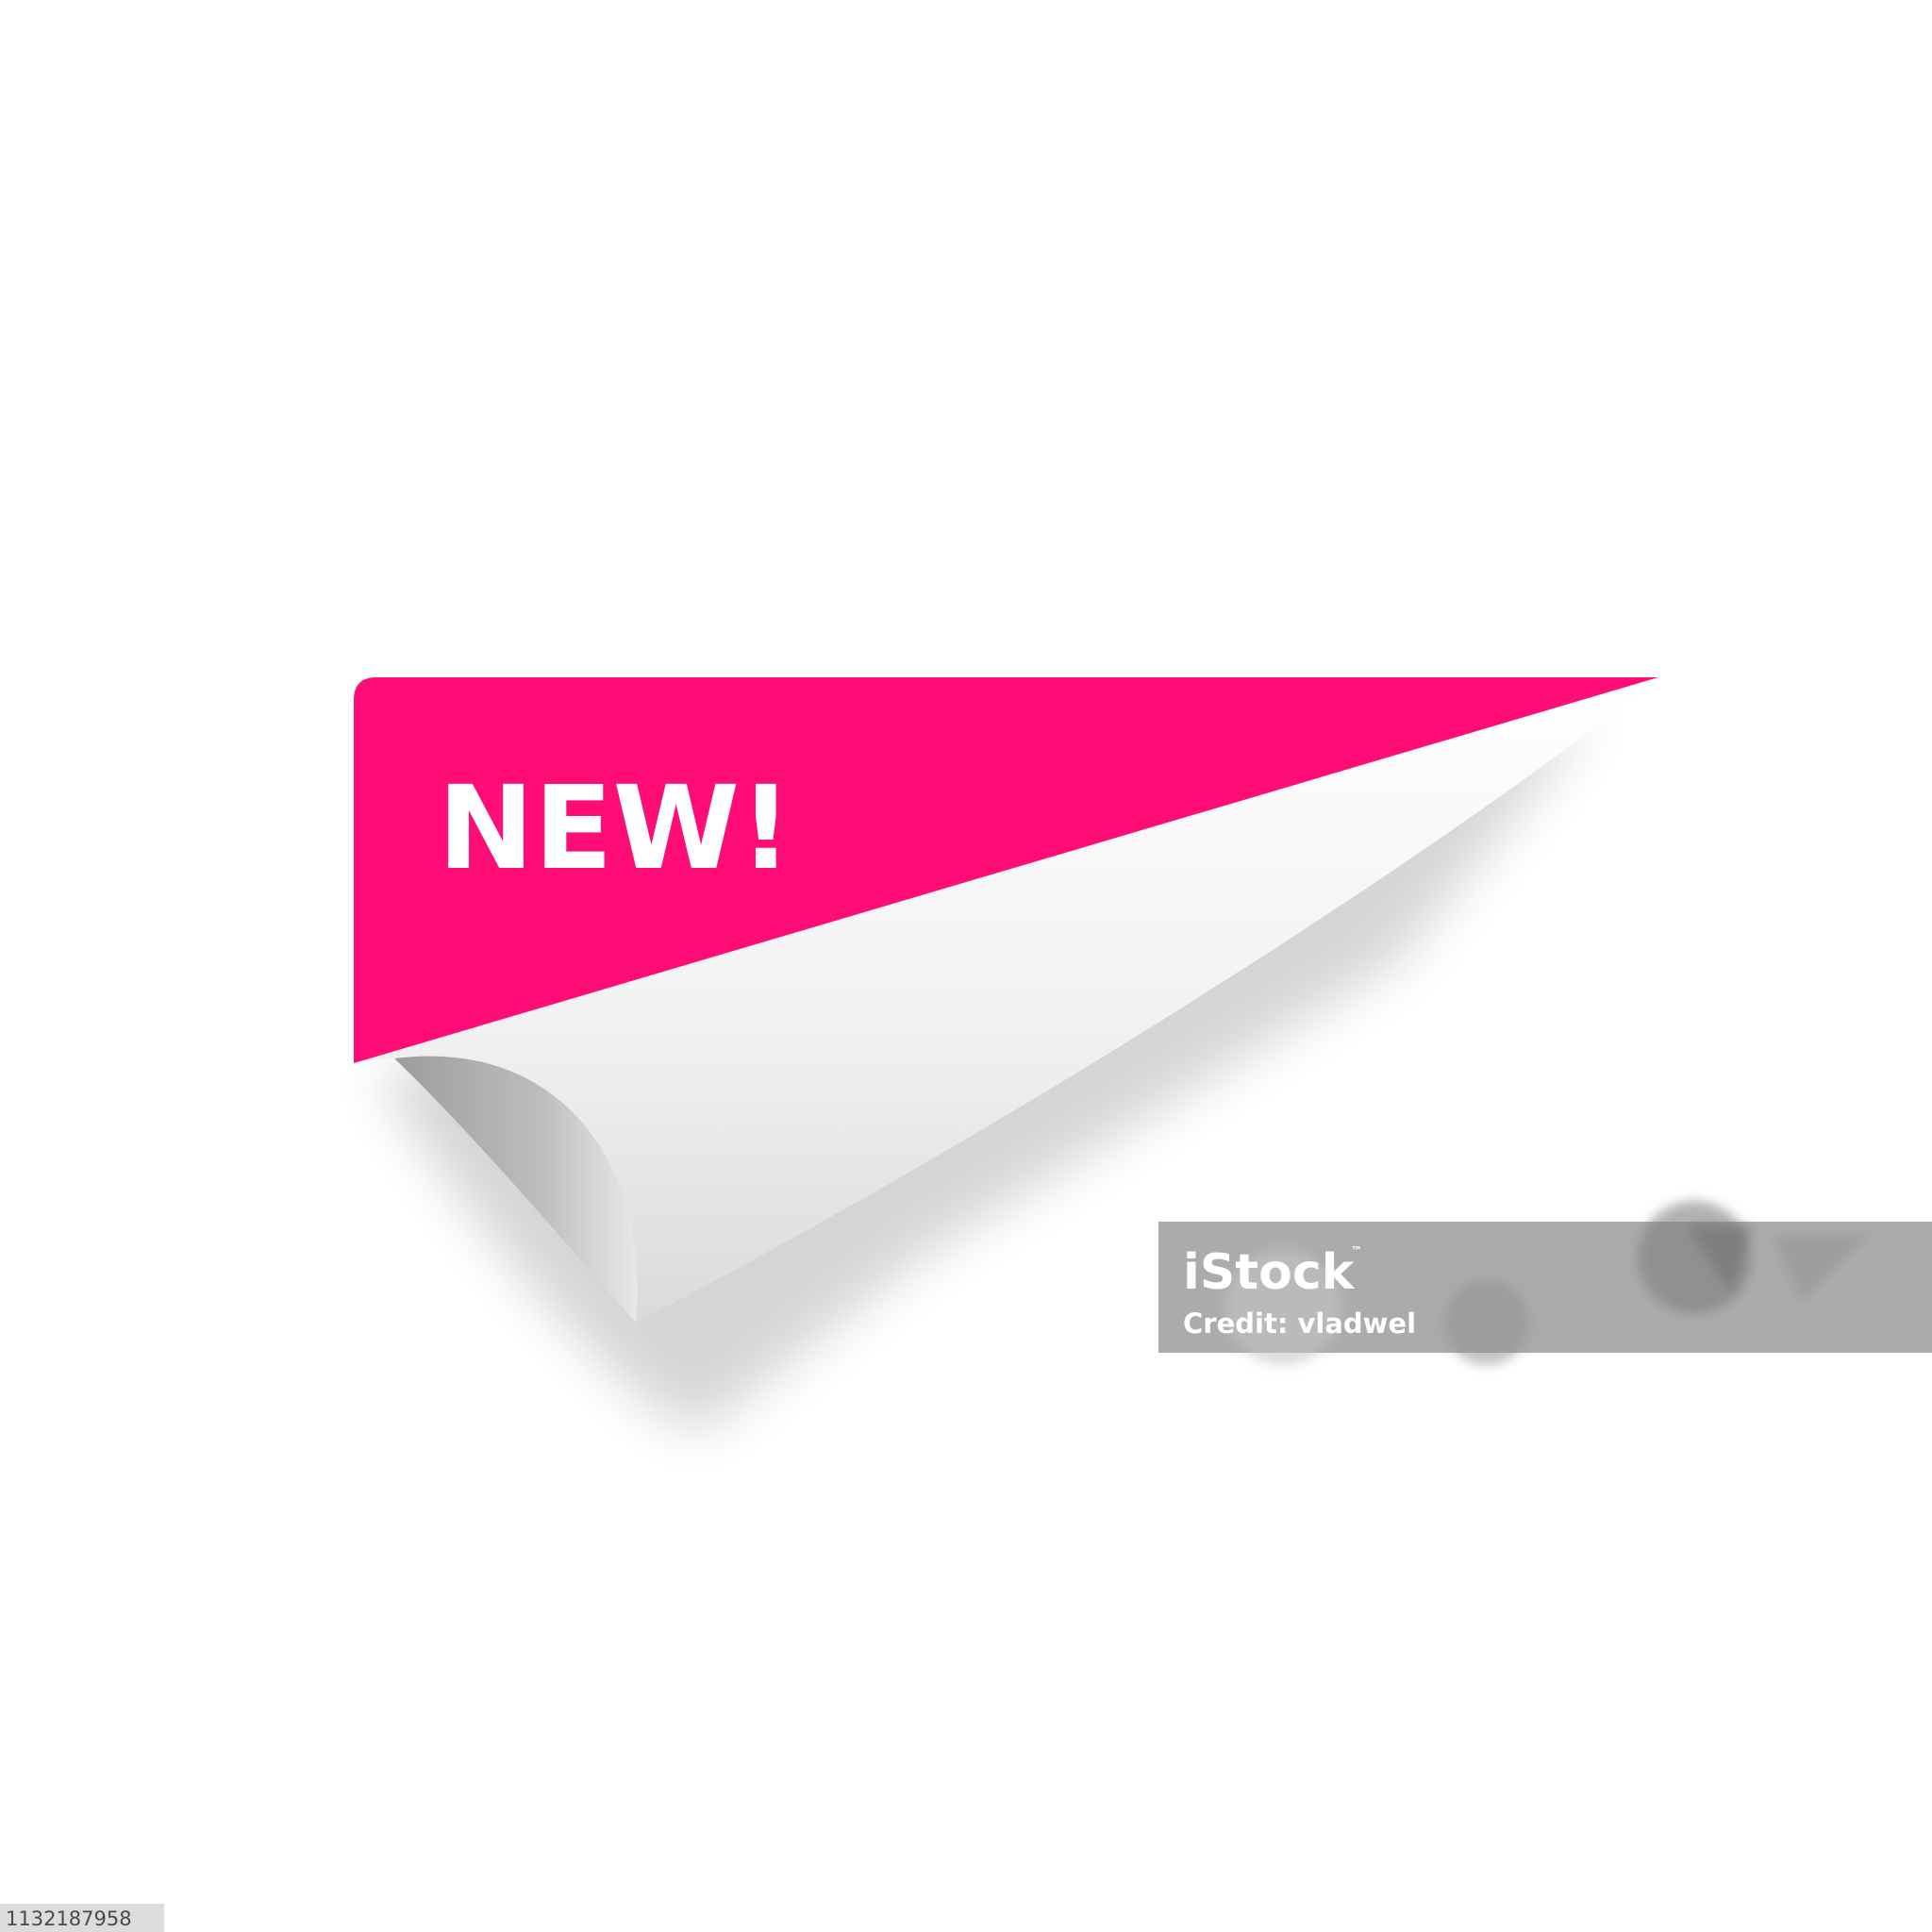 The width and height of the screenshot is (1932, 1932). I want to click on watermark-credit: Credit: vladwel, so click(1299, 1324).